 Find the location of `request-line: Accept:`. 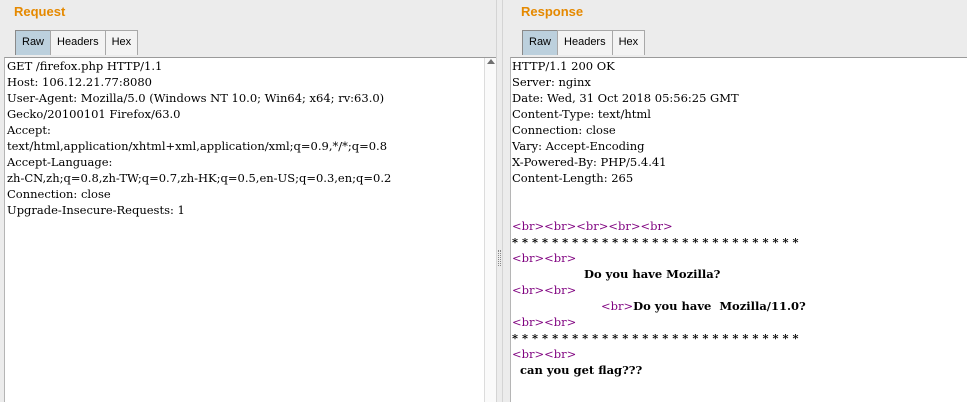

request-line: Accept: is located at coordinates (29, 130).